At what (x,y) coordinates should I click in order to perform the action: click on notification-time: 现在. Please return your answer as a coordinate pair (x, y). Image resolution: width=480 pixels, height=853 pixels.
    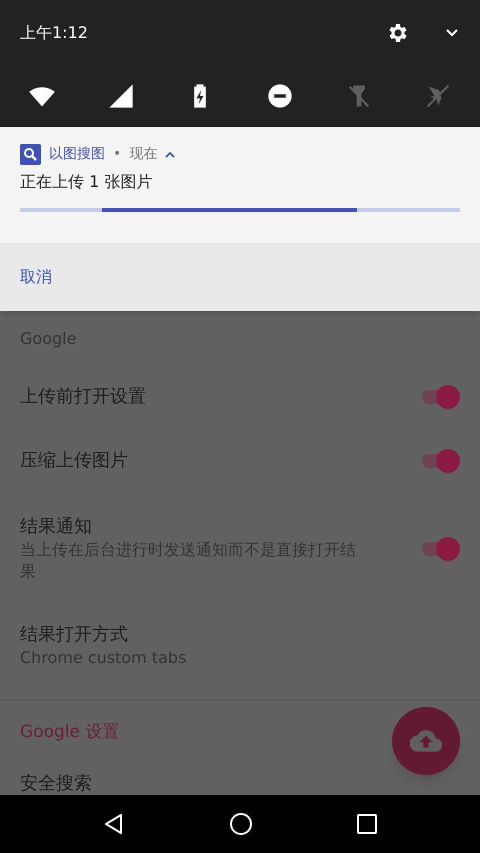
    Looking at the image, I should click on (143, 154).